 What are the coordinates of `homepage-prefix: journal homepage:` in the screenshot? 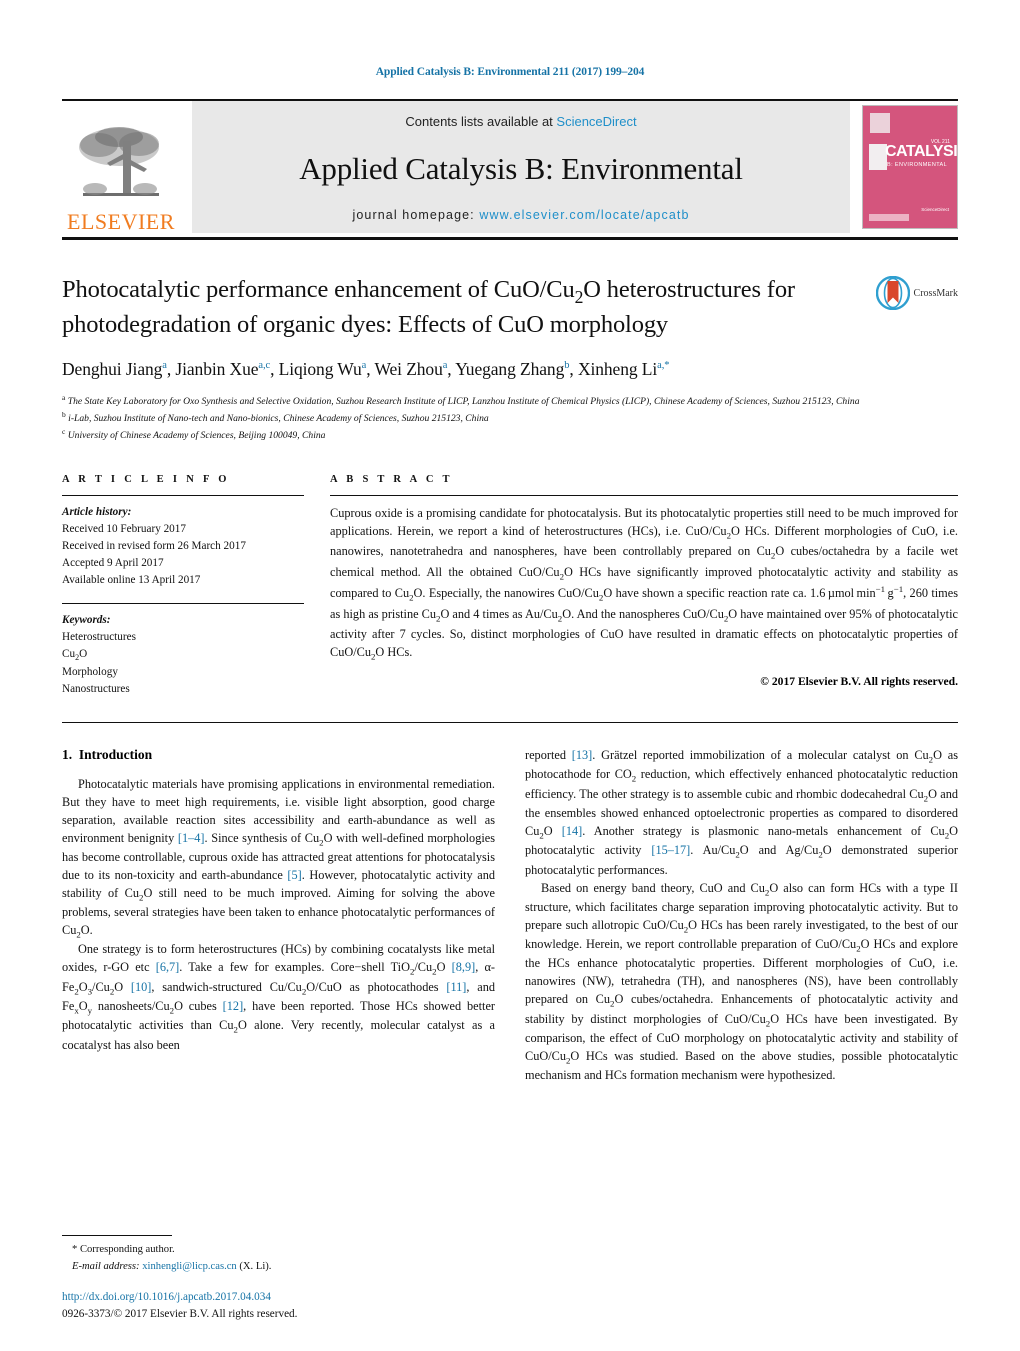 It's located at (416, 215).